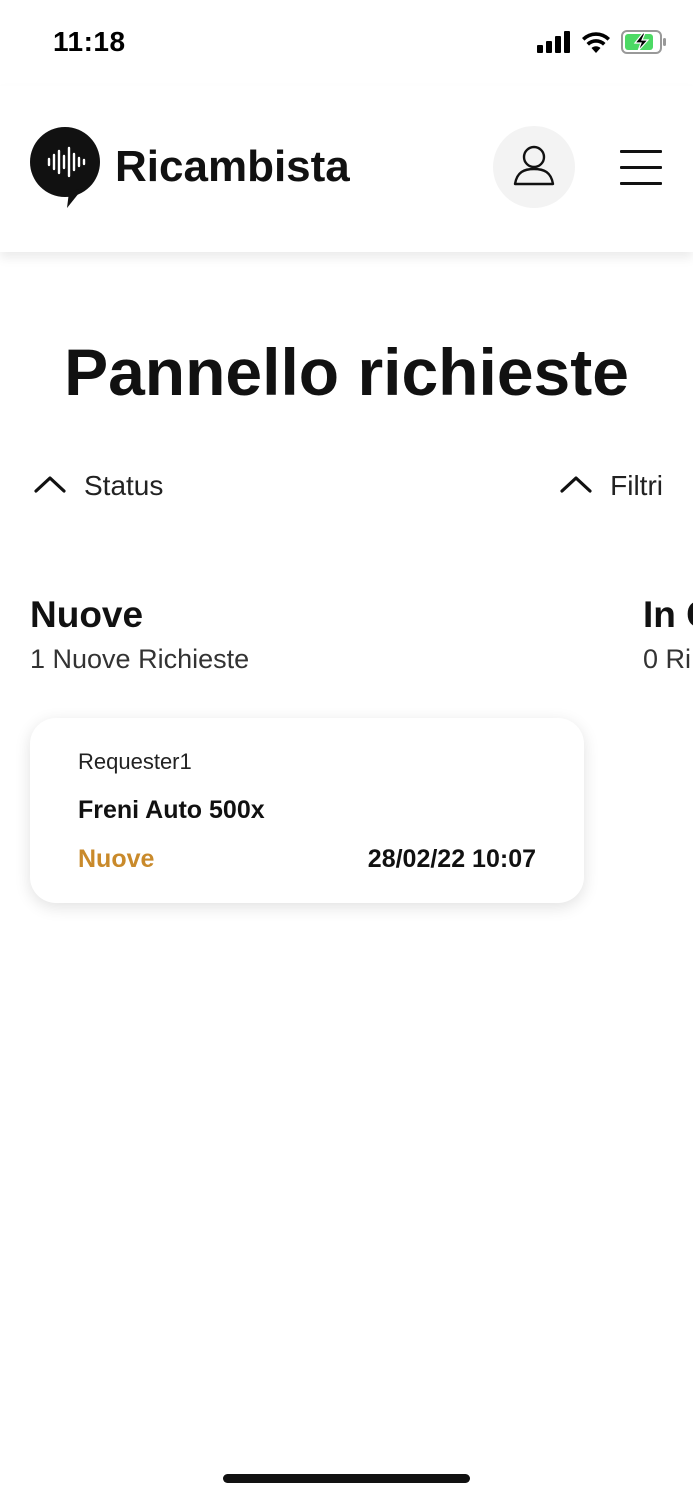  What do you see at coordinates (642, 168) in the screenshot?
I see `hamburger-menu-icon` at bounding box center [642, 168].